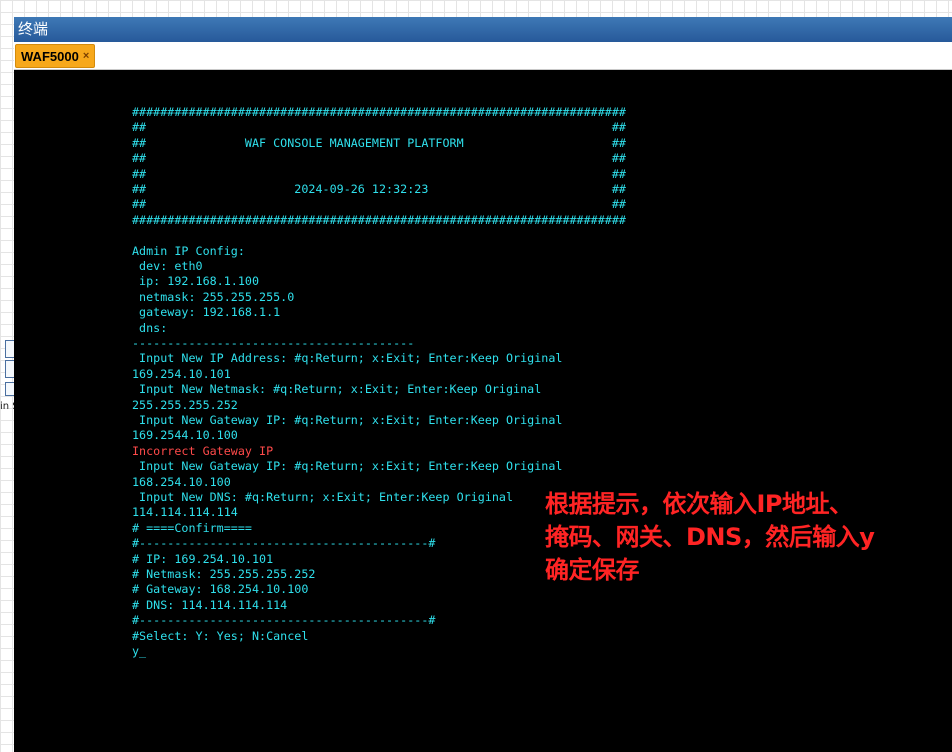  I want to click on terminal-line: # Gateway: 168.254.10.100, so click(220, 589).